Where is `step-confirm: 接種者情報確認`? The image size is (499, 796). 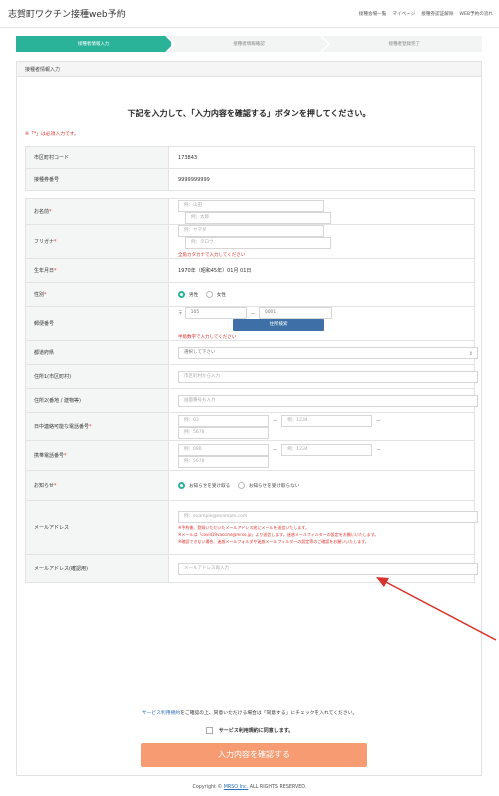
step-confirm: 接種者情報確認 is located at coordinates (249, 44).